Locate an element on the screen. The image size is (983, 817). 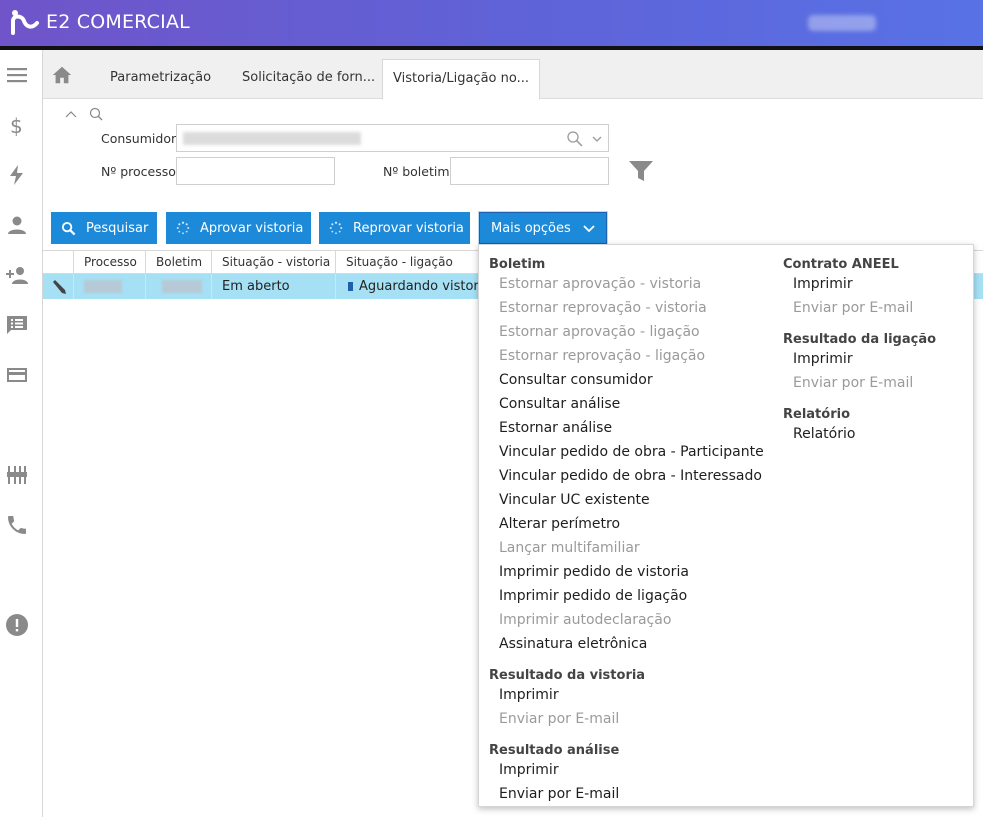
menu-item-resultado-analise-email: Enviar por E-mail is located at coordinates (559, 794).